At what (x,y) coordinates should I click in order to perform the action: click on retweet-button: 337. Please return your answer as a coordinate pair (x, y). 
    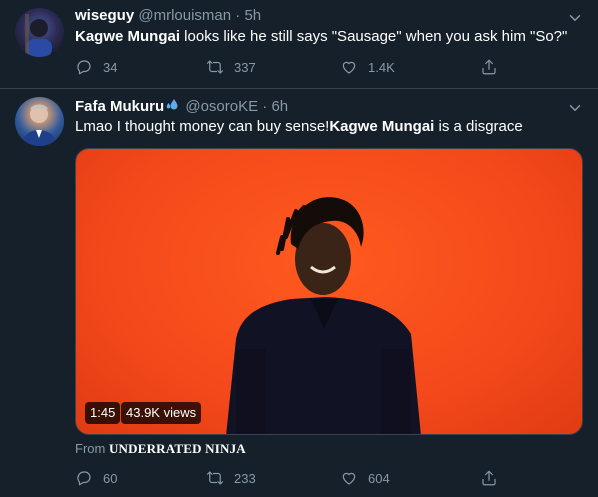
    Looking at the image, I should click on (231, 67).